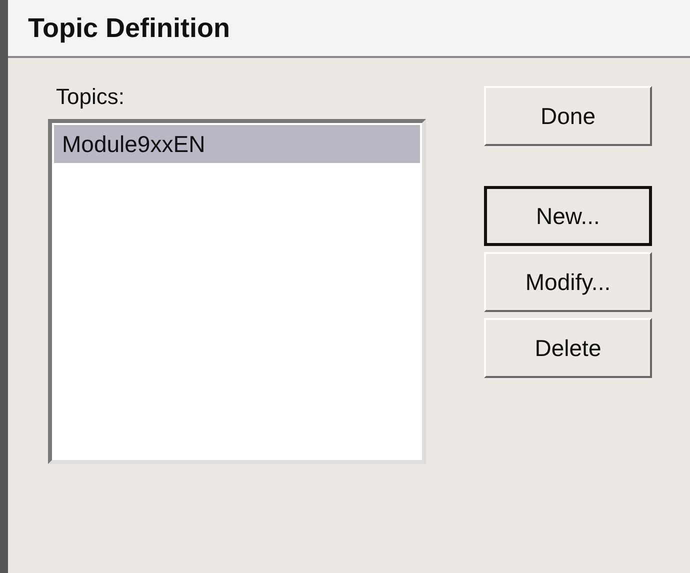  I want to click on list-item: Module9xxEN, so click(237, 144).